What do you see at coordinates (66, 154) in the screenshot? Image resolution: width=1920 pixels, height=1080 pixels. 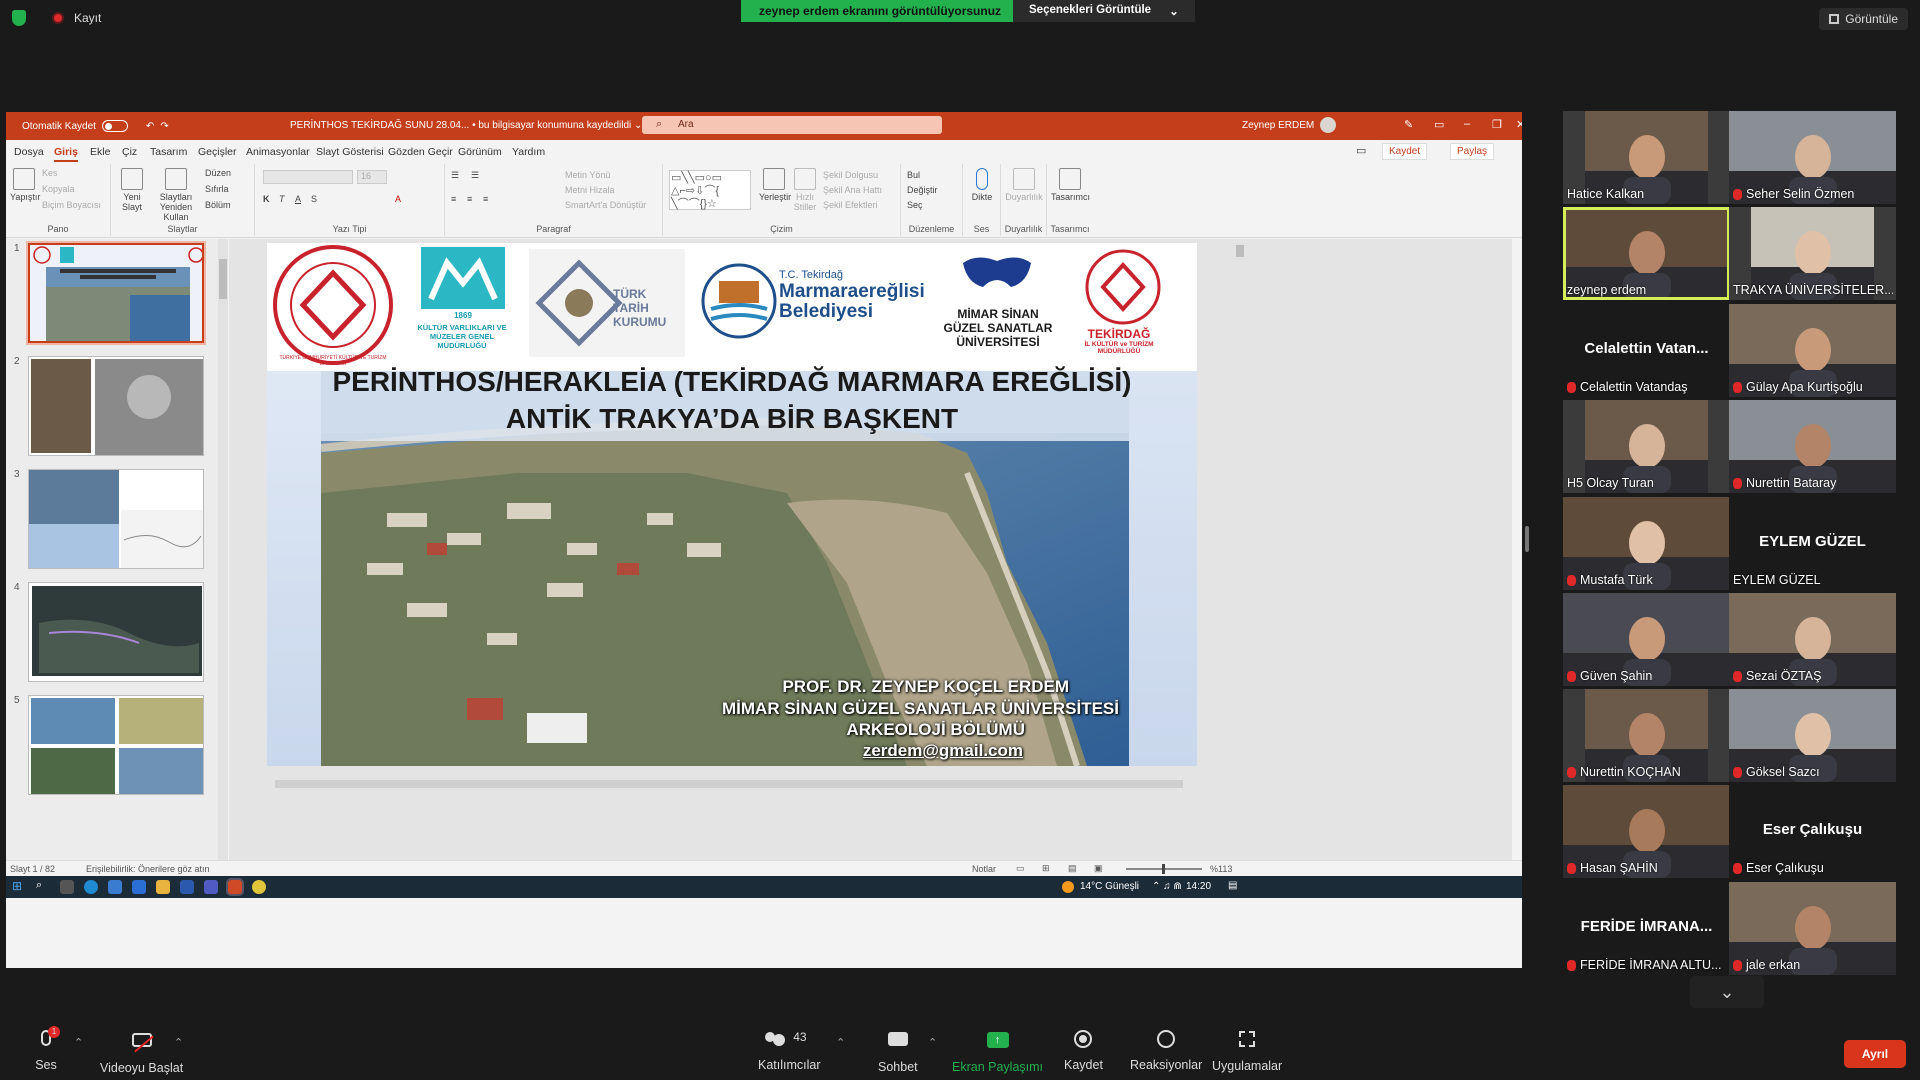 I see `menu-home: Giriş` at bounding box center [66, 154].